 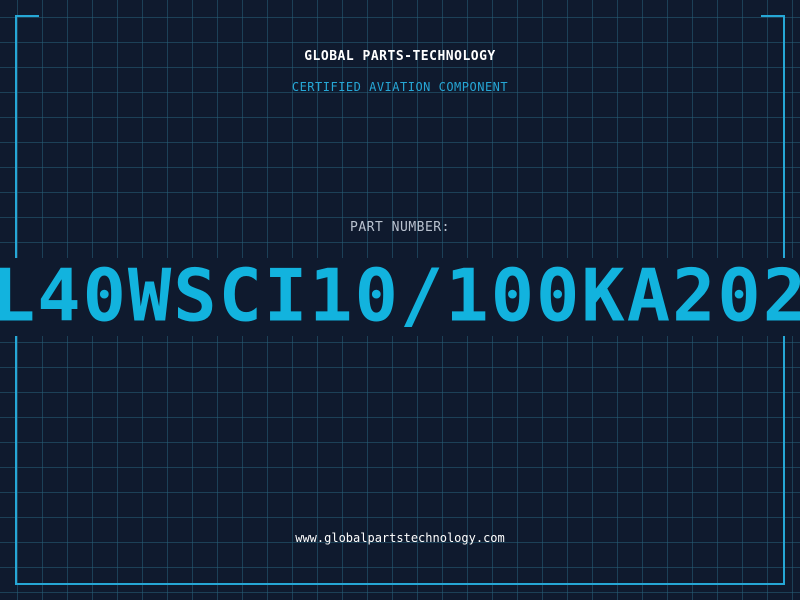 I want to click on frame-bottom-border, so click(x=400, y=584).